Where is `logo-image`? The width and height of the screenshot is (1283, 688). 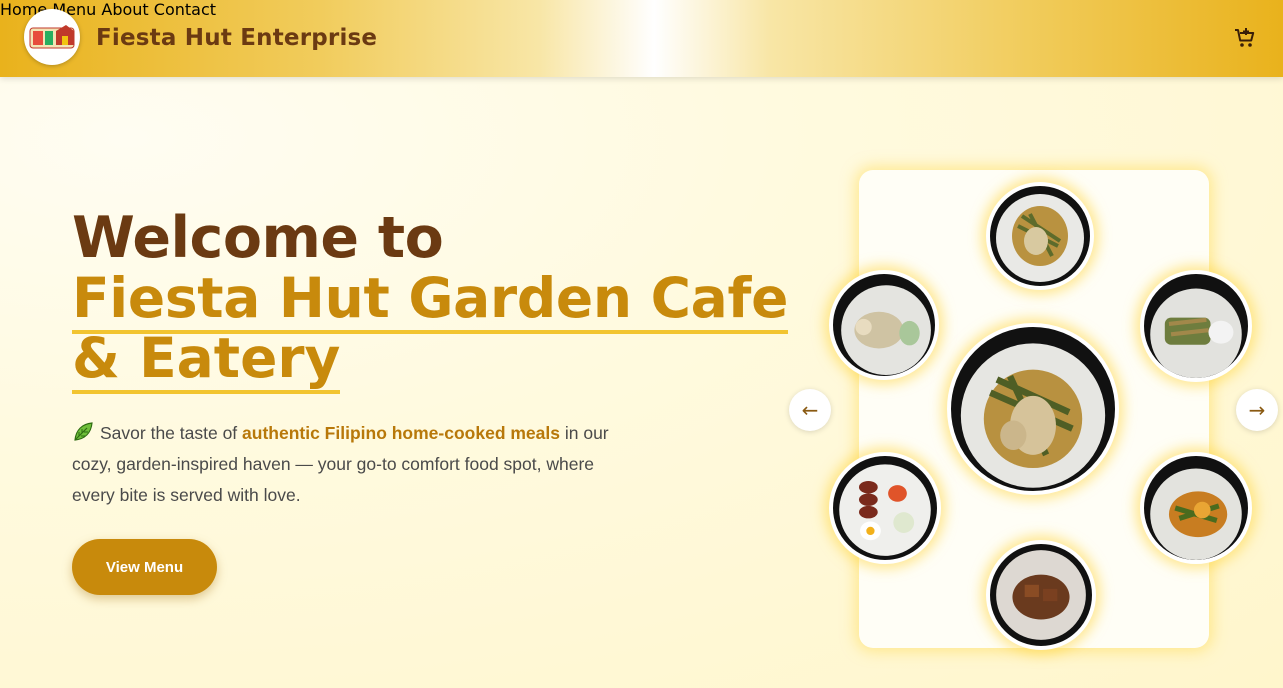
logo-image is located at coordinates (52, 37).